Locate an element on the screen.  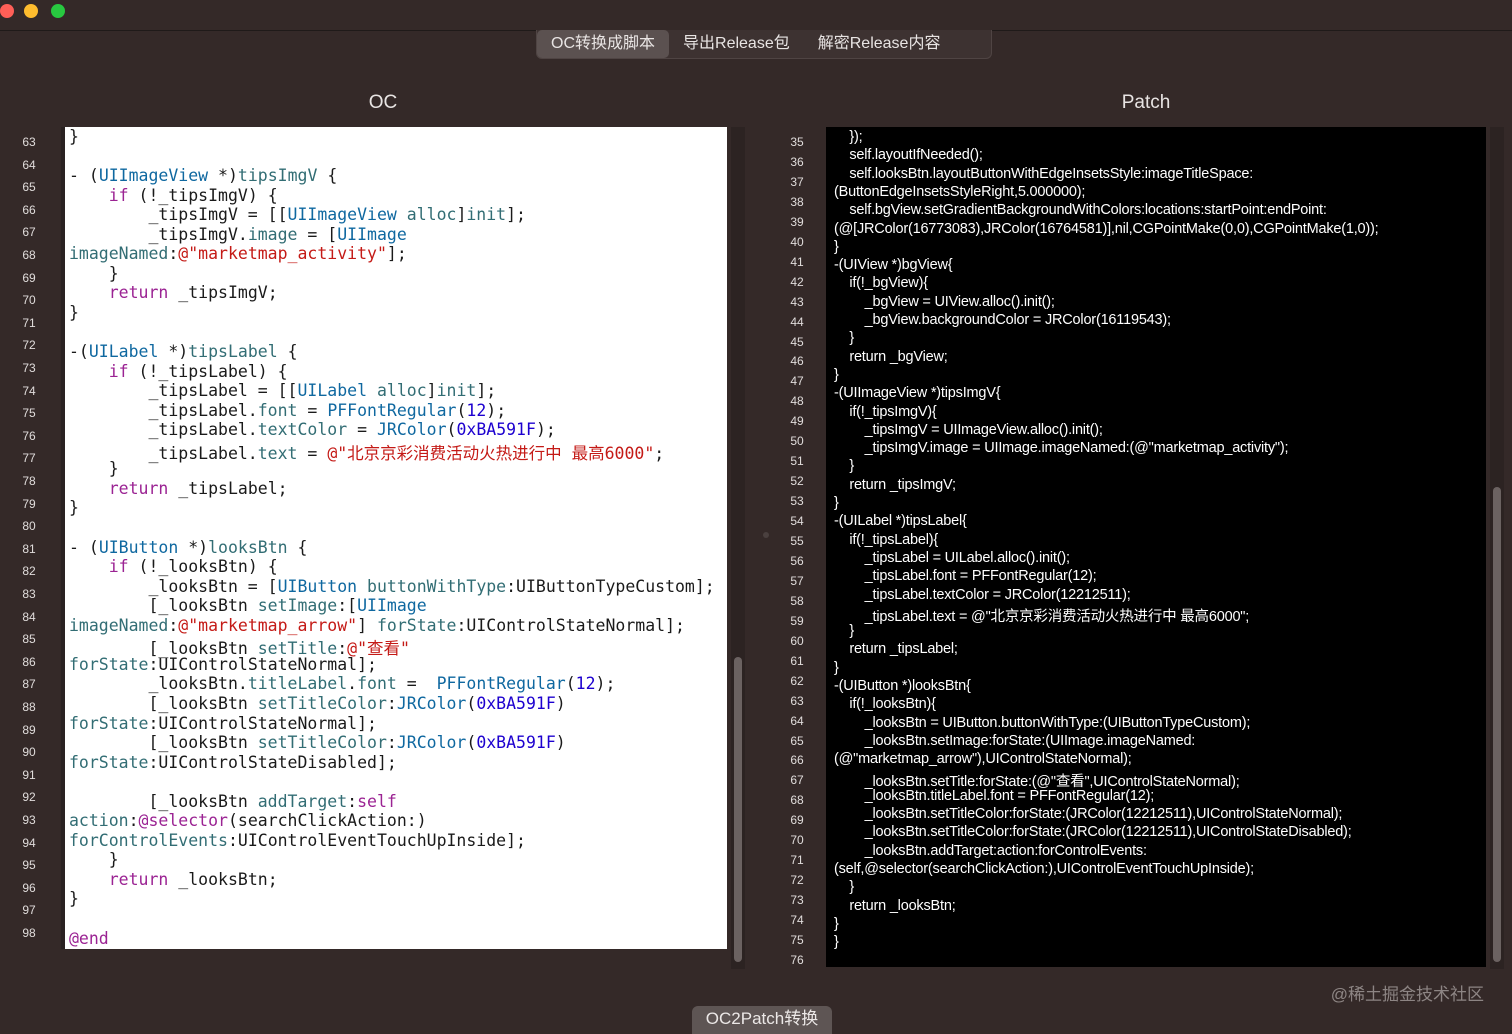
line-number: 84 is located at coordinates (29, 616).